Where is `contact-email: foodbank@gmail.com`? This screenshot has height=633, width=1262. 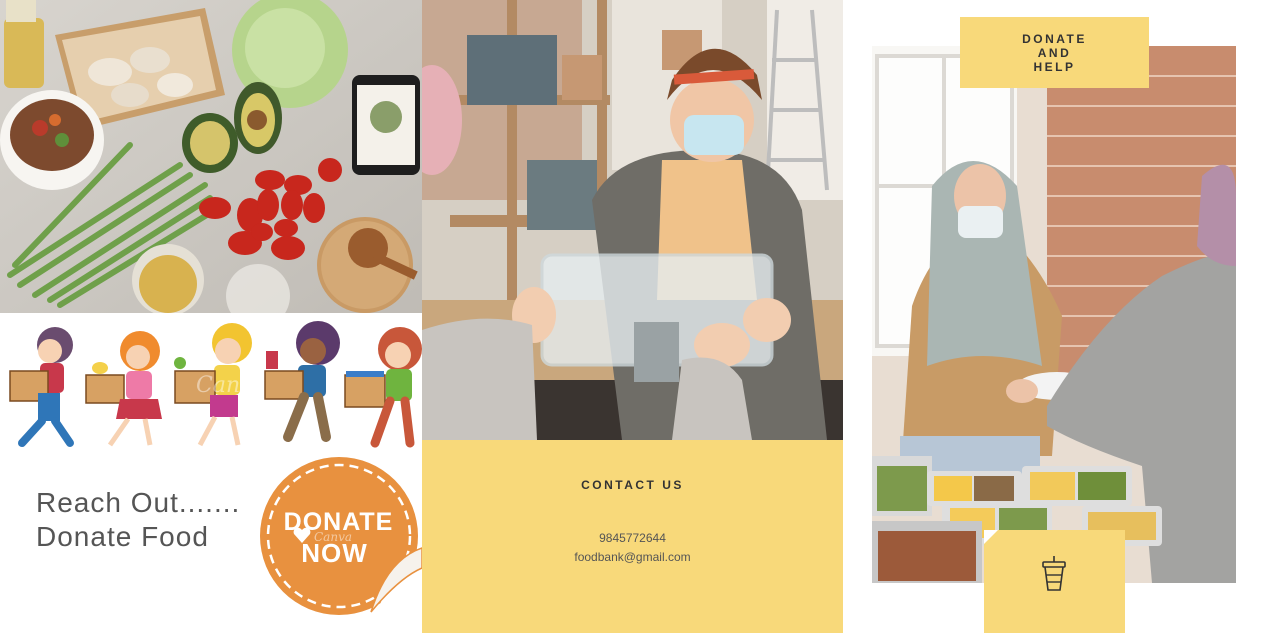 contact-email: foodbank@gmail.com is located at coordinates (632, 557).